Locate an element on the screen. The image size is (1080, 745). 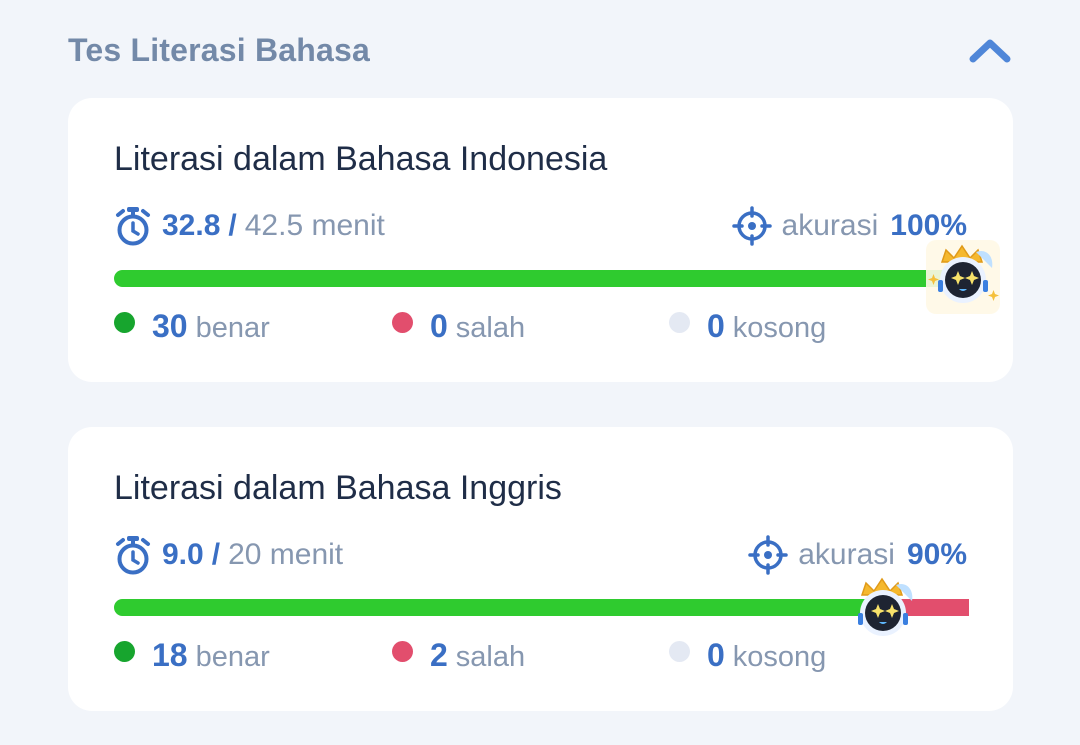
correct-count: 18 is located at coordinates (170, 655).